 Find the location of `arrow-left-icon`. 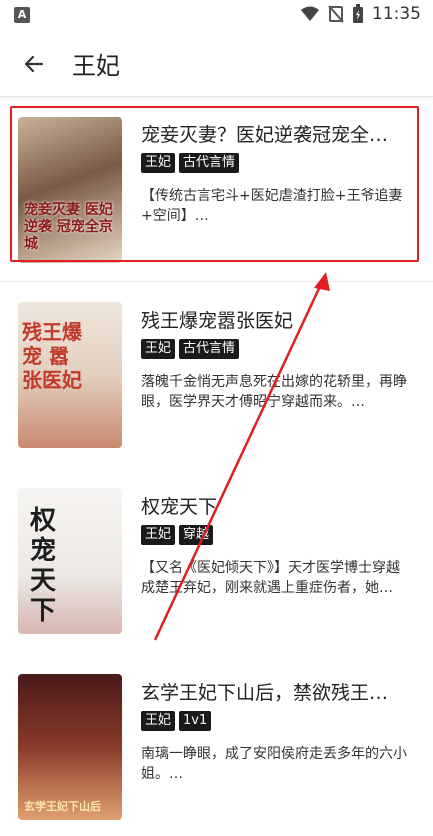

arrow-left-icon is located at coordinates (34, 64).